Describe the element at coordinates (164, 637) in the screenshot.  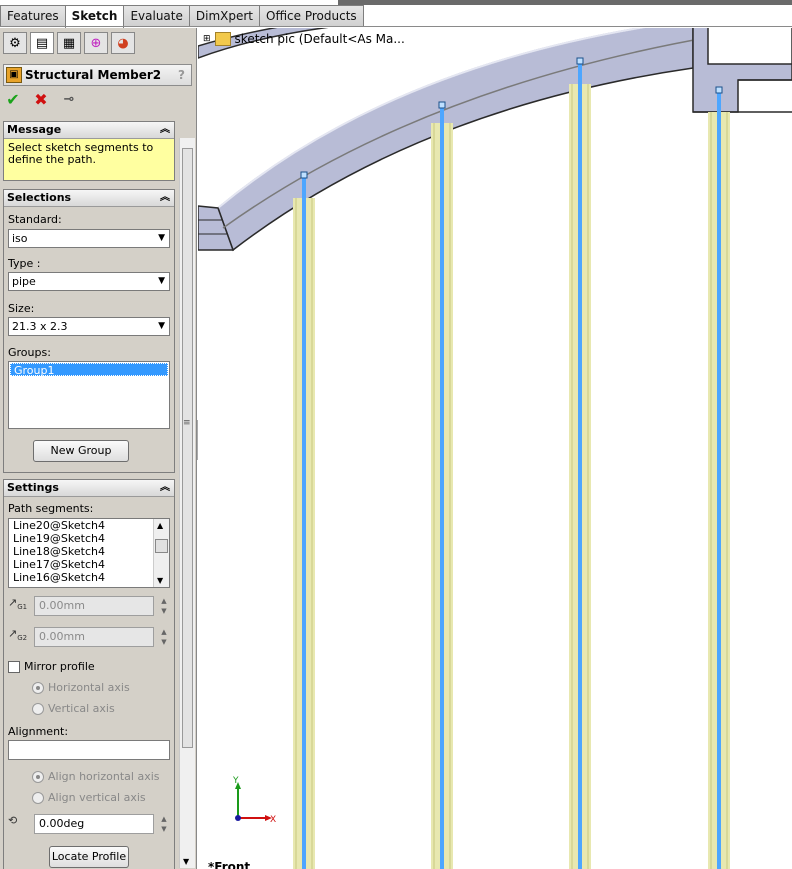
I see `gap2-spinner: ▲ ▼` at that location.